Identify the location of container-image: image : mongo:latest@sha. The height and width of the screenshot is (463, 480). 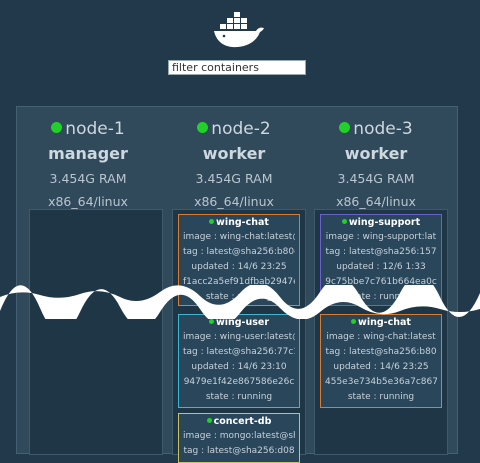
(239, 436).